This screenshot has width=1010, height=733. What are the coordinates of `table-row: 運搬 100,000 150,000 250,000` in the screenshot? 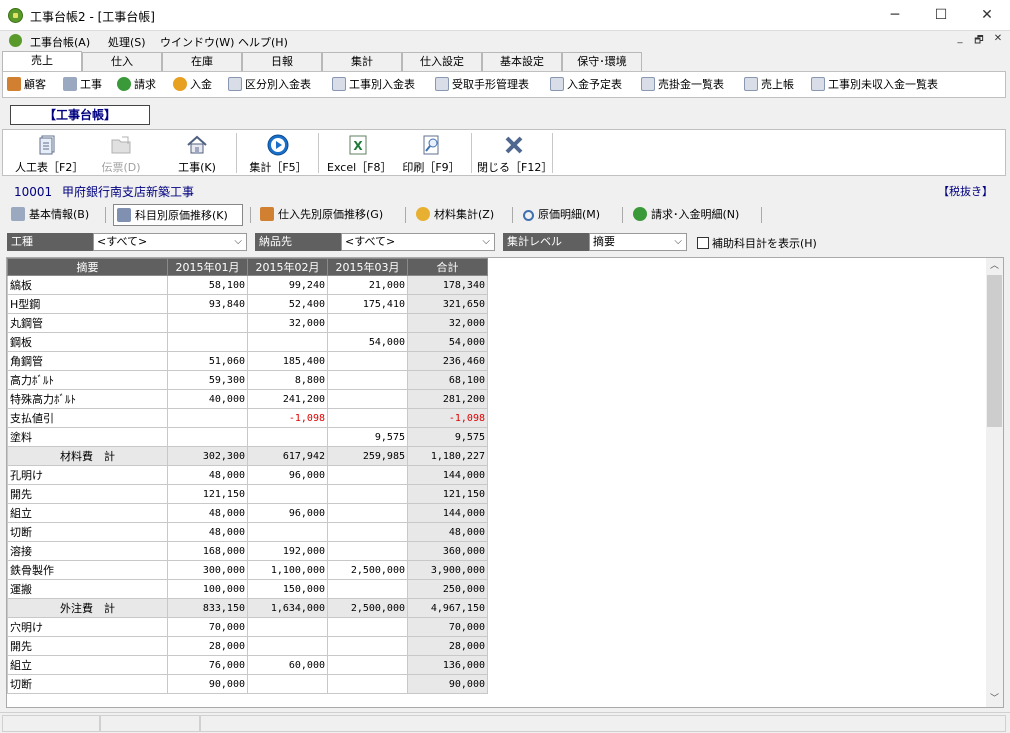 It's located at (247, 589).